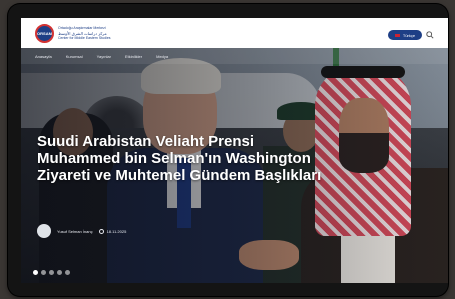  I want to click on slider-dots, so click(53, 272).